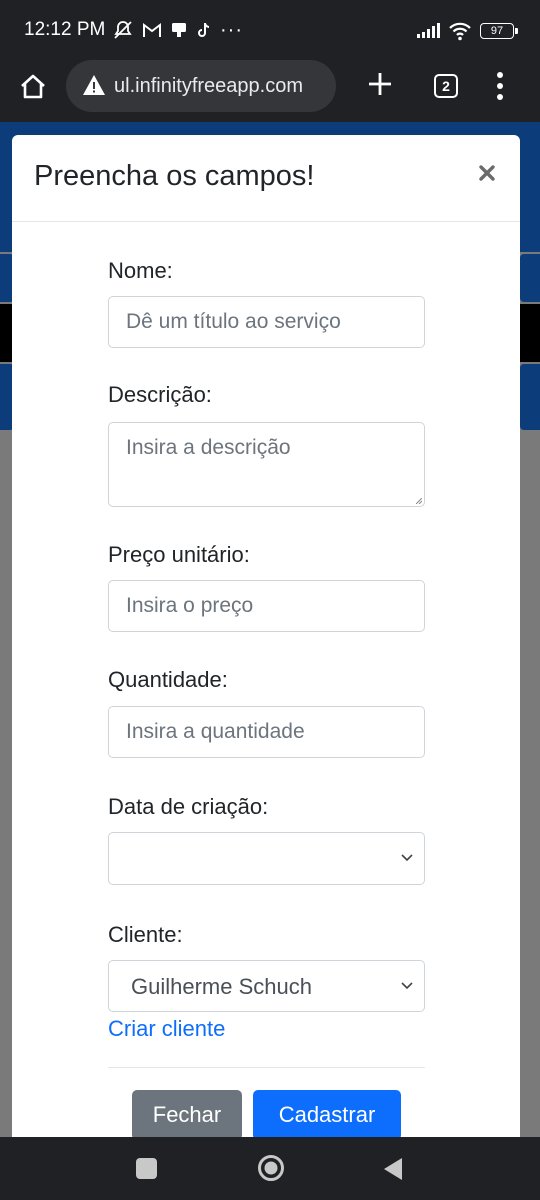 The height and width of the screenshot is (1200, 540). What do you see at coordinates (168, 679) in the screenshot?
I see `quantidade-label: Quantidade:` at bounding box center [168, 679].